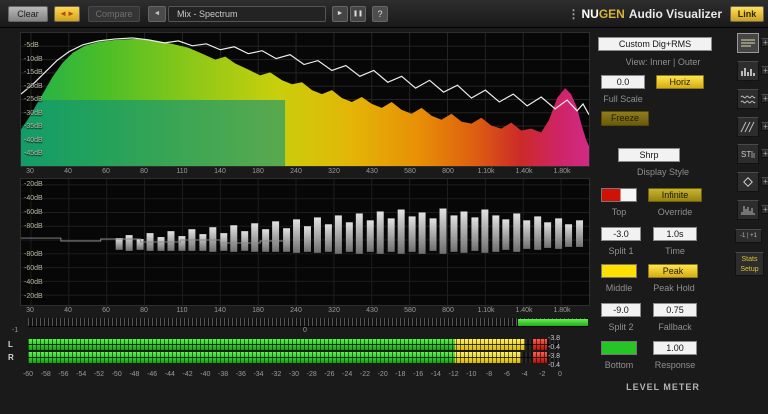 The height and width of the screenshot is (414, 768). I want to click on horiz-button: Horiz, so click(680, 82).